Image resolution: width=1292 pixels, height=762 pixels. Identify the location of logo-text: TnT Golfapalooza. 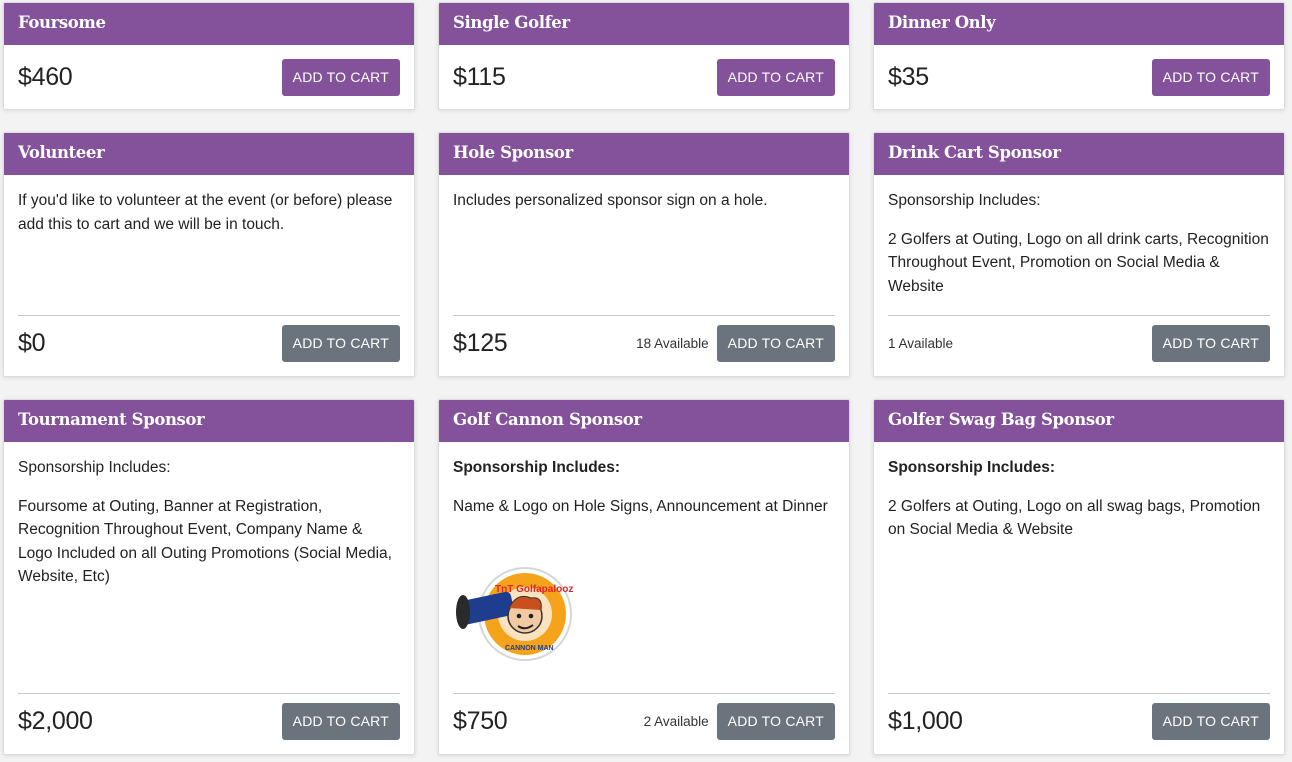
(534, 589).